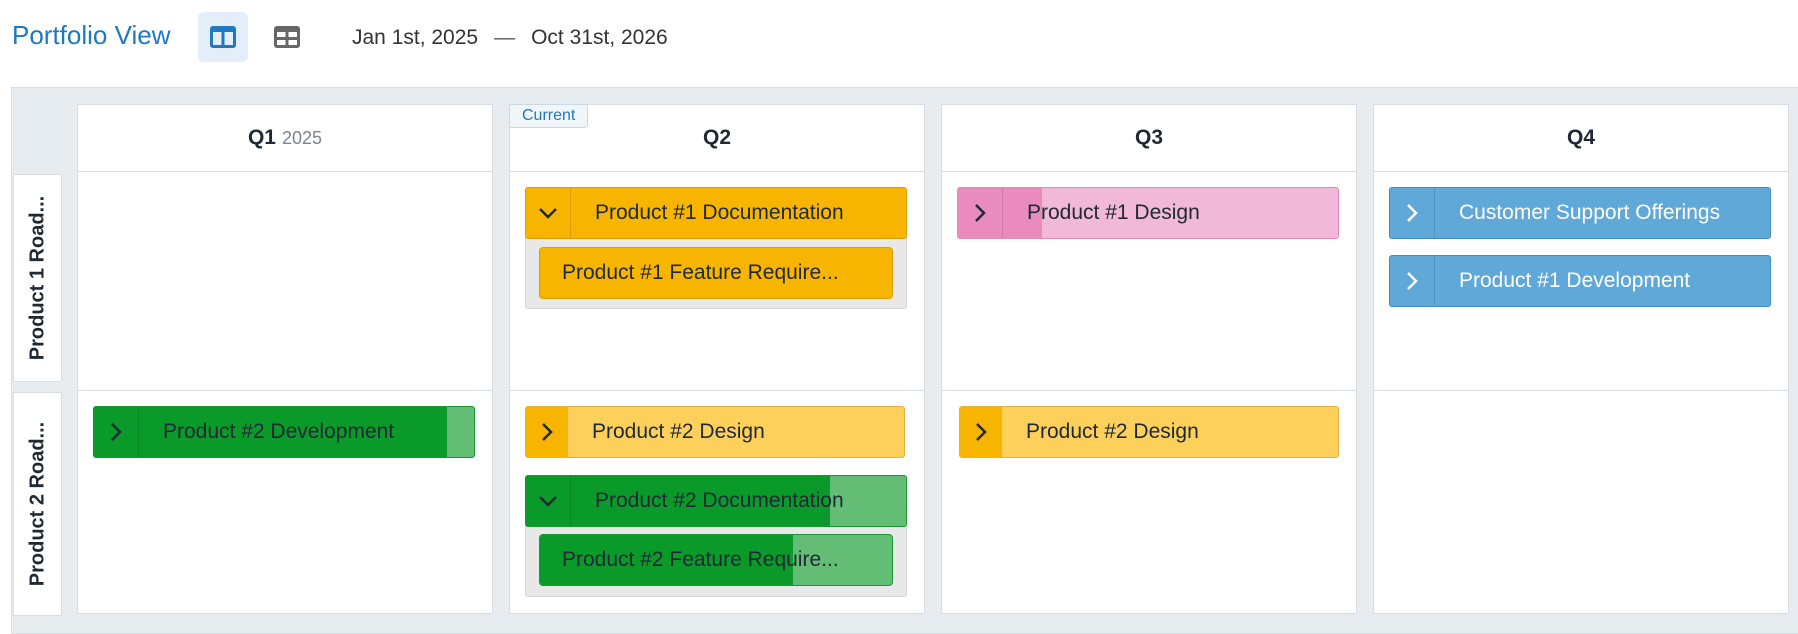 Image resolution: width=1798 pixels, height=634 pixels. Describe the element at coordinates (261, 137) in the screenshot. I see `column-label: Q1` at that location.